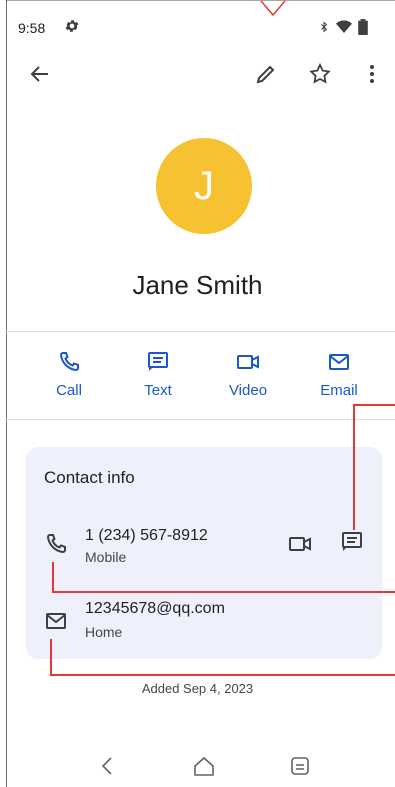  What do you see at coordinates (197, 688) in the screenshot?
I see `added-date-note: Added Sep 4, 2023` at bounding box center [197, 688].